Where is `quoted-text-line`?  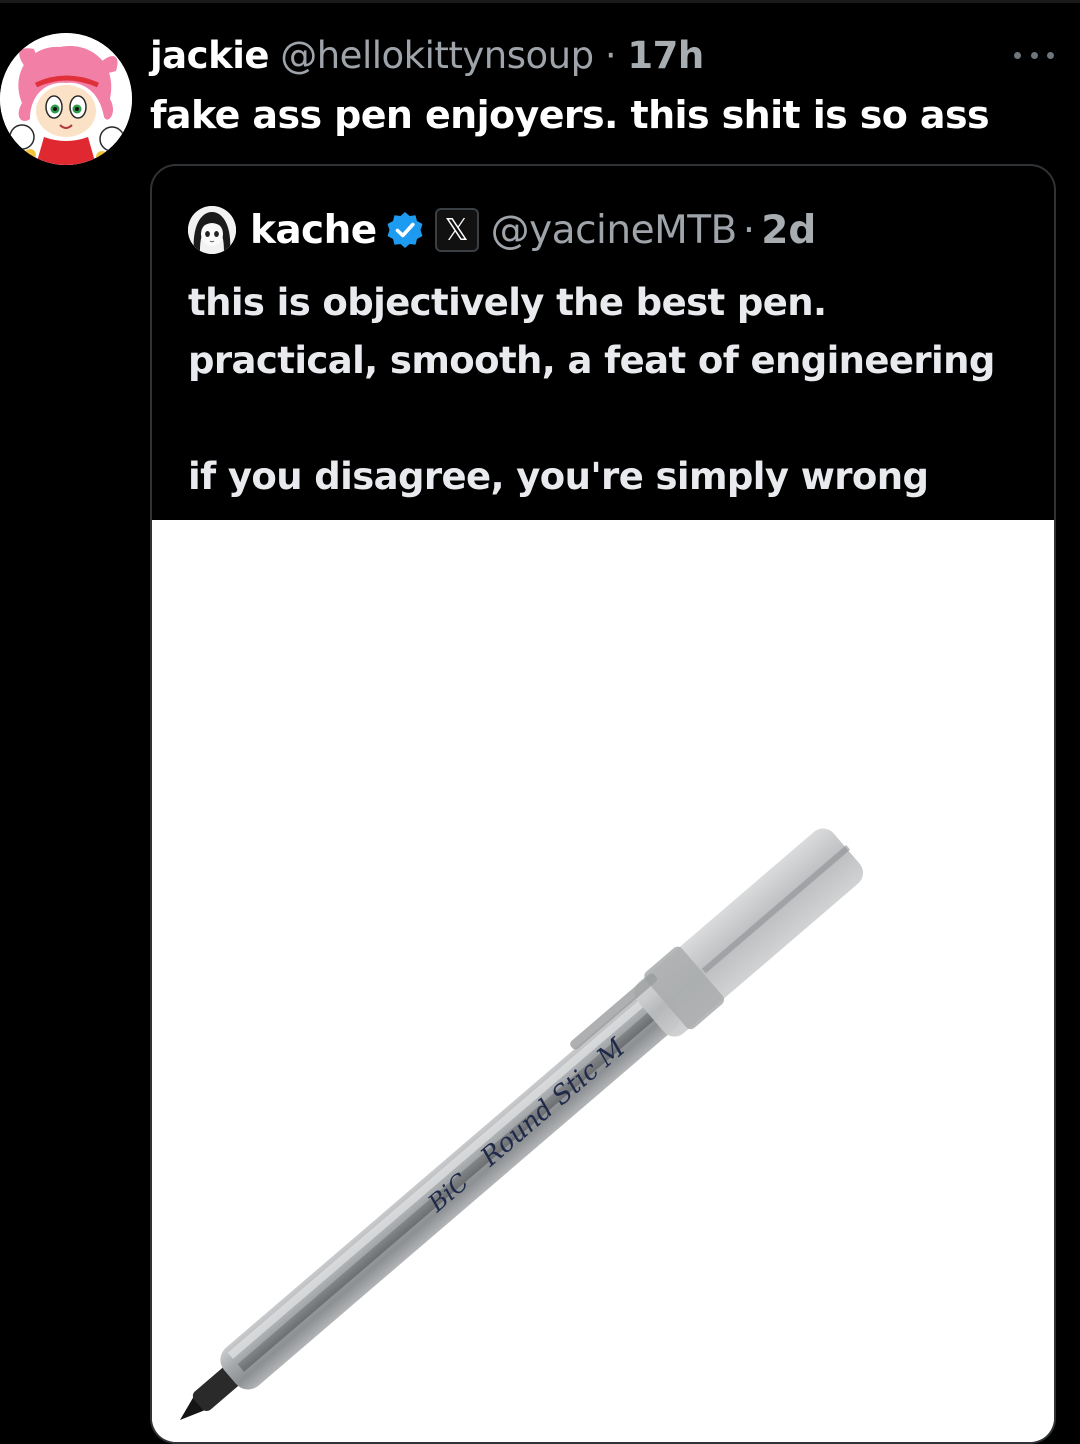 quoted-text-line is located at coordinates (618, 419).